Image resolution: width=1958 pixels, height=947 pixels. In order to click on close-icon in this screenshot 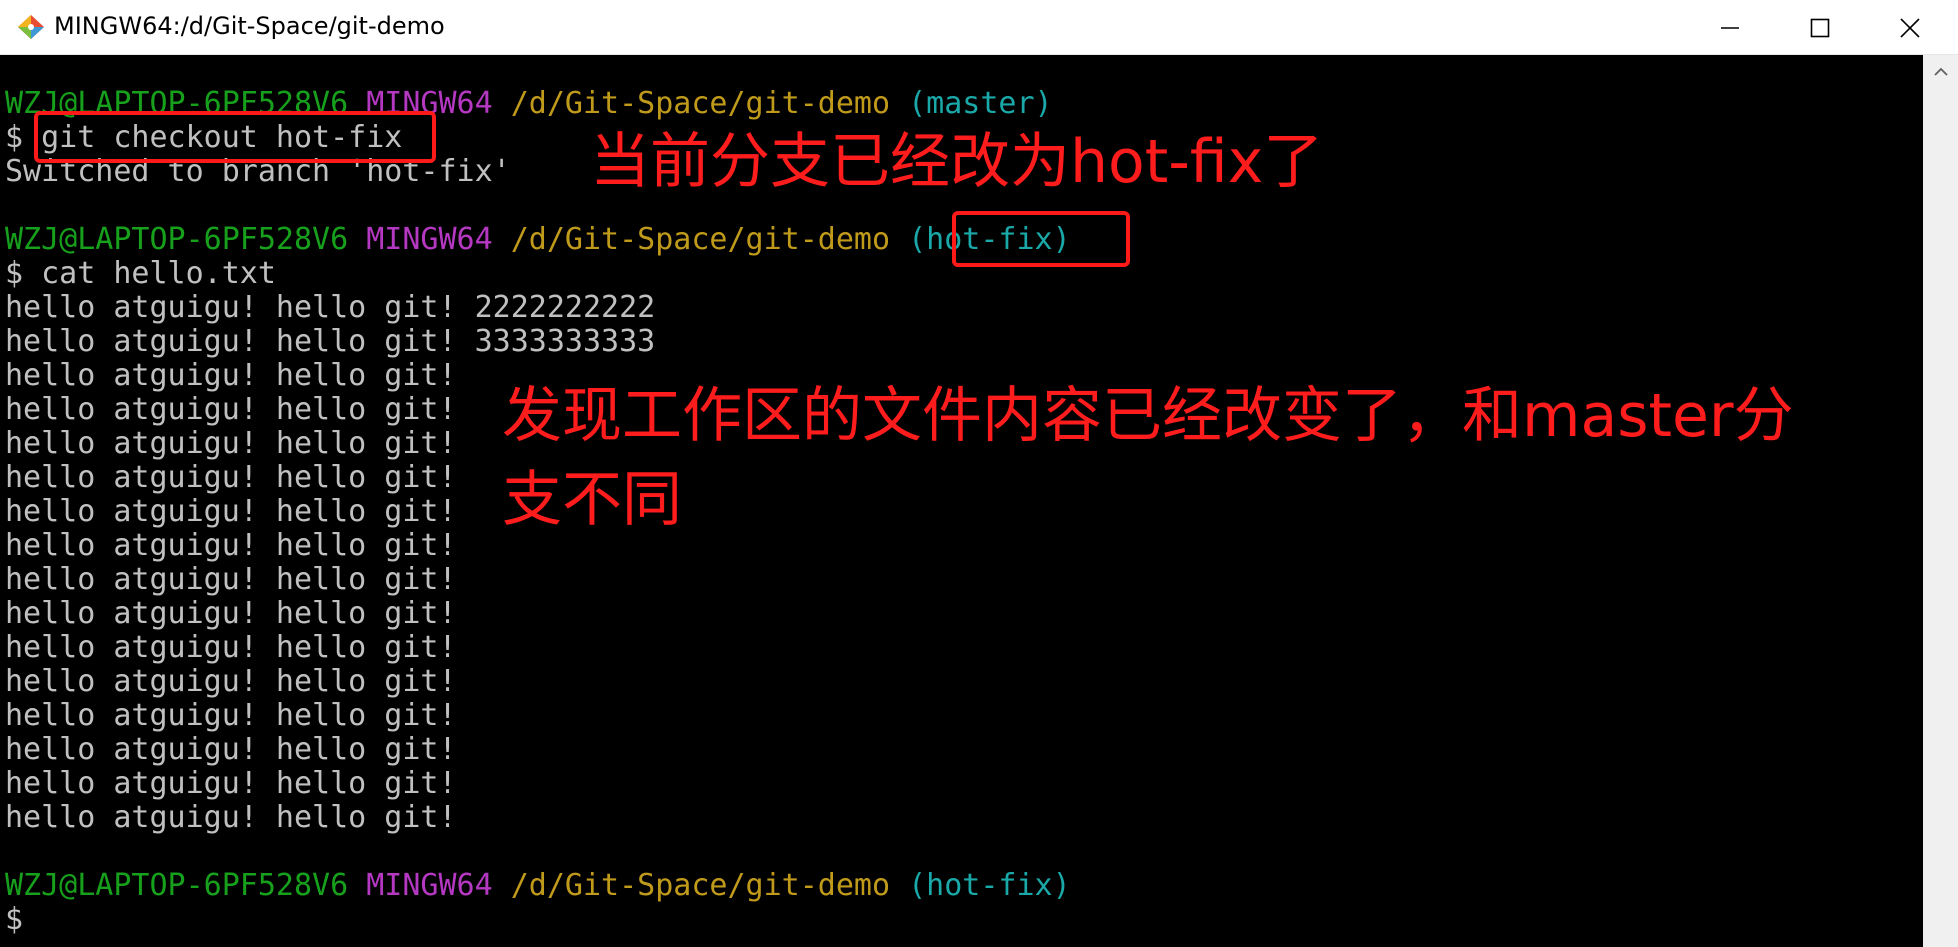, I will do `click(1910, 27)`.